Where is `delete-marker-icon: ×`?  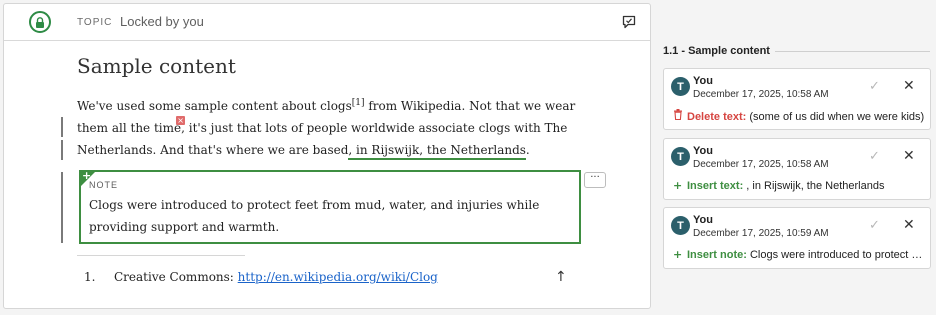
delete-marker-icon: × is located at coordinates (181, 120).